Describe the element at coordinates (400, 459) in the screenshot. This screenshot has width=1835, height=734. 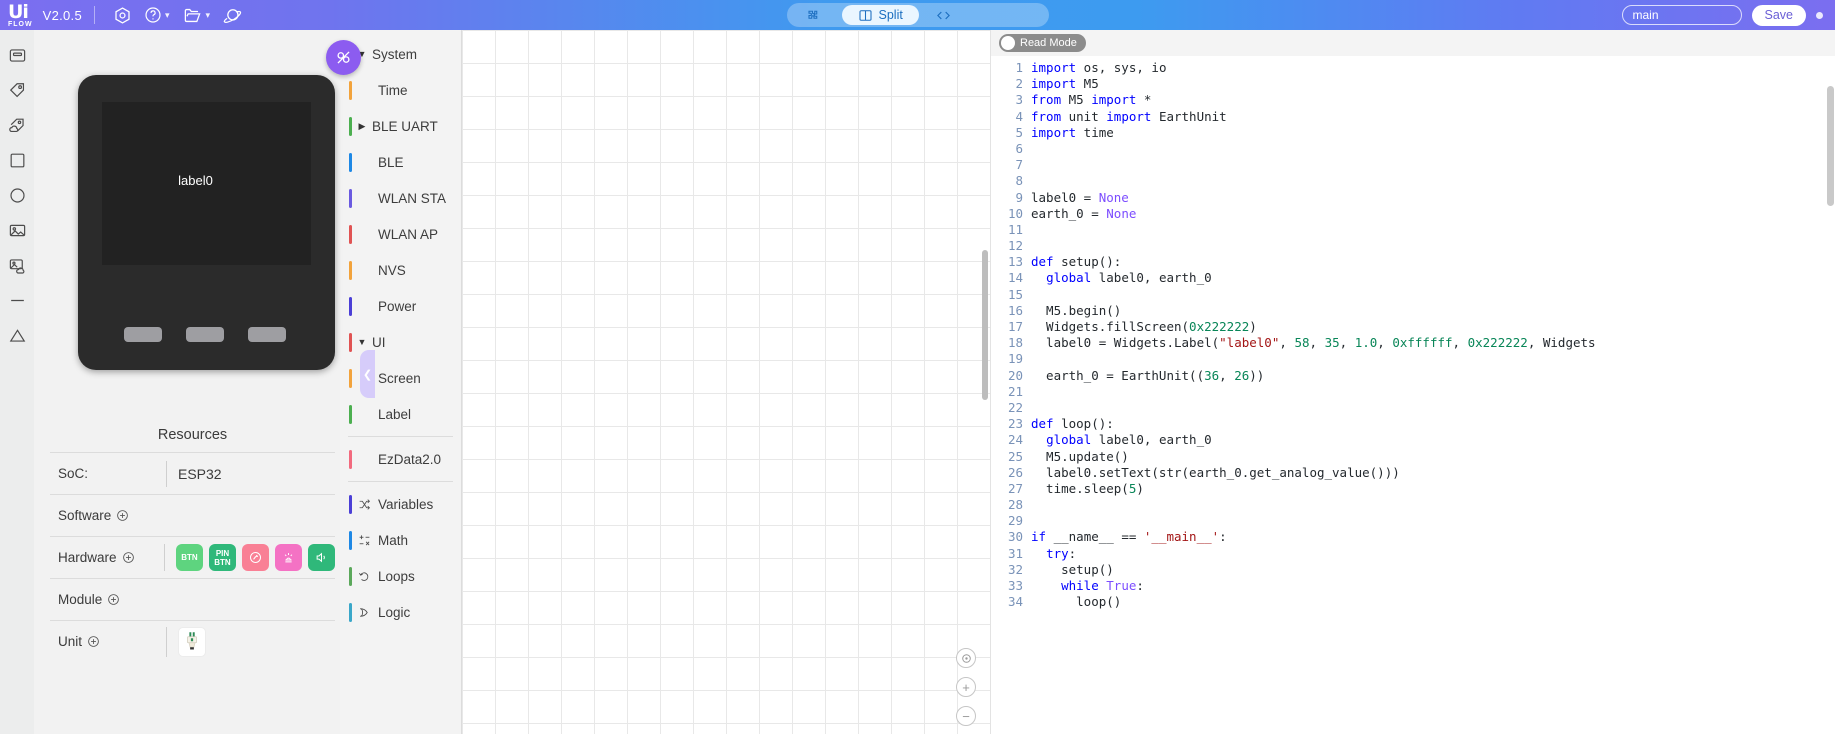
I see `category-ezdata: EzData2.0` at that location.